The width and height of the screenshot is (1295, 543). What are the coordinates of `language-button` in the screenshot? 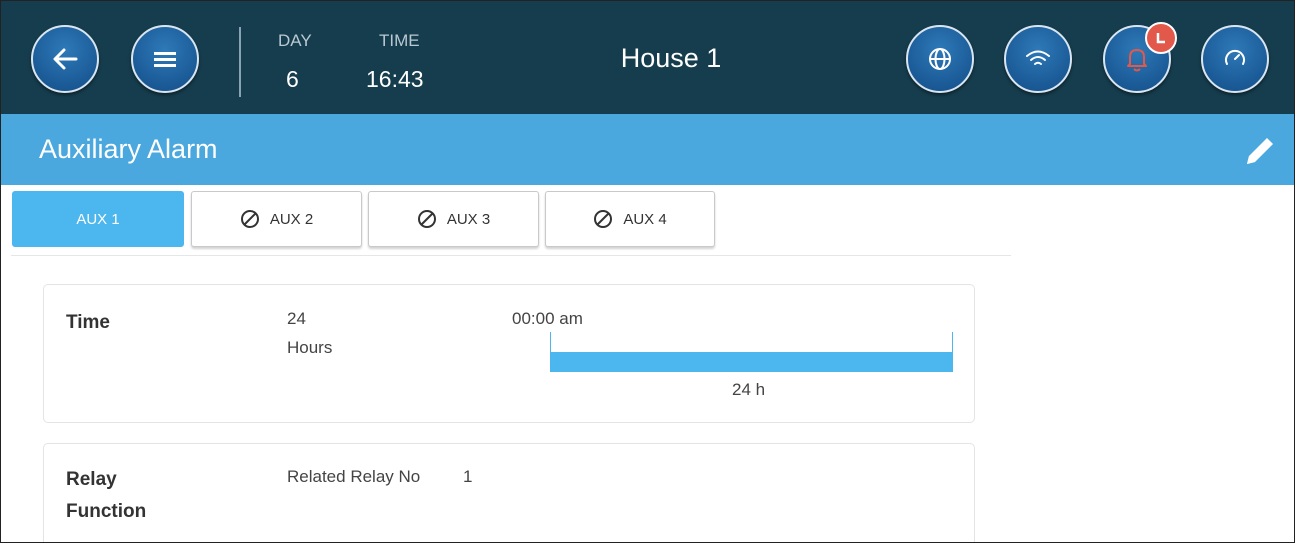 It's located at (940, 59).